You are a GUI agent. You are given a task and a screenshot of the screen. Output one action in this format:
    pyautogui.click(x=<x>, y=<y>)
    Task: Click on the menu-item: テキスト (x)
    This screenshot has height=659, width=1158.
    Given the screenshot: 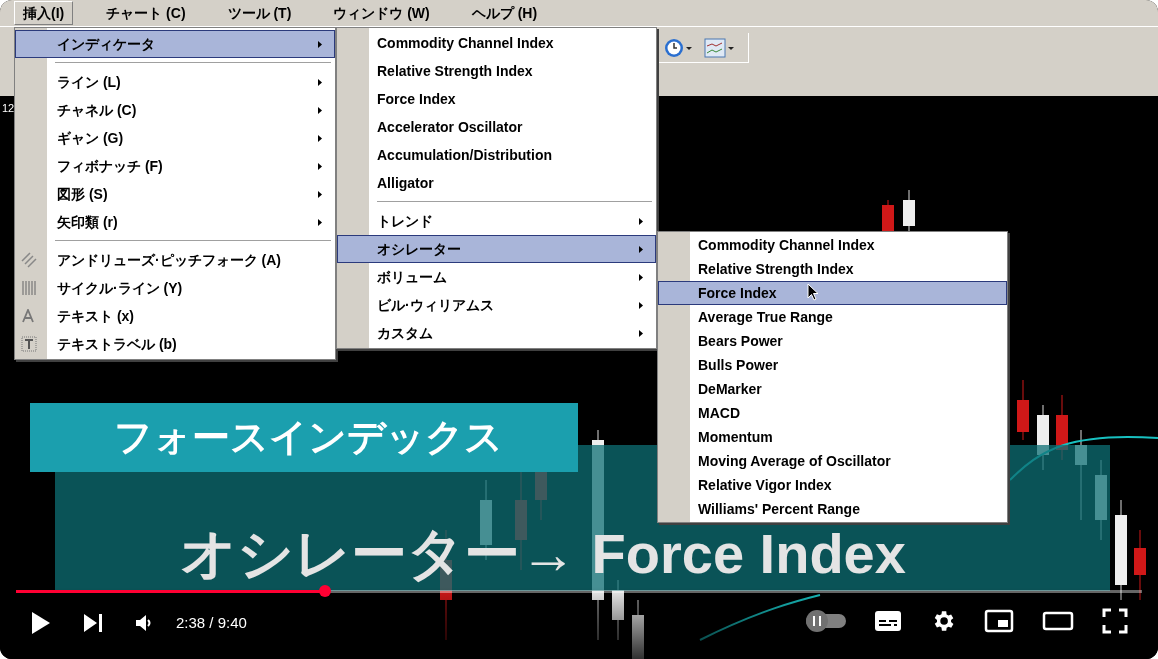 What is the action you would take?
    pyautogui.click(x=175, y=316)
    